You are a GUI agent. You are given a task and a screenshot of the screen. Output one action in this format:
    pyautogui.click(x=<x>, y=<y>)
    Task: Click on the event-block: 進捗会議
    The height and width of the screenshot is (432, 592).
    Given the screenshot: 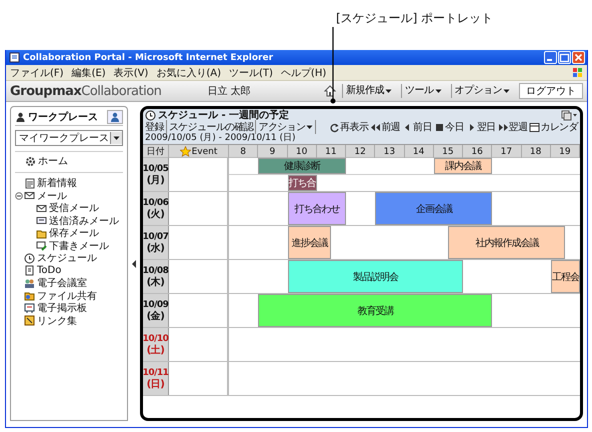 What is the action you would take?
    pyautogui.click(x=310, y=242)
    